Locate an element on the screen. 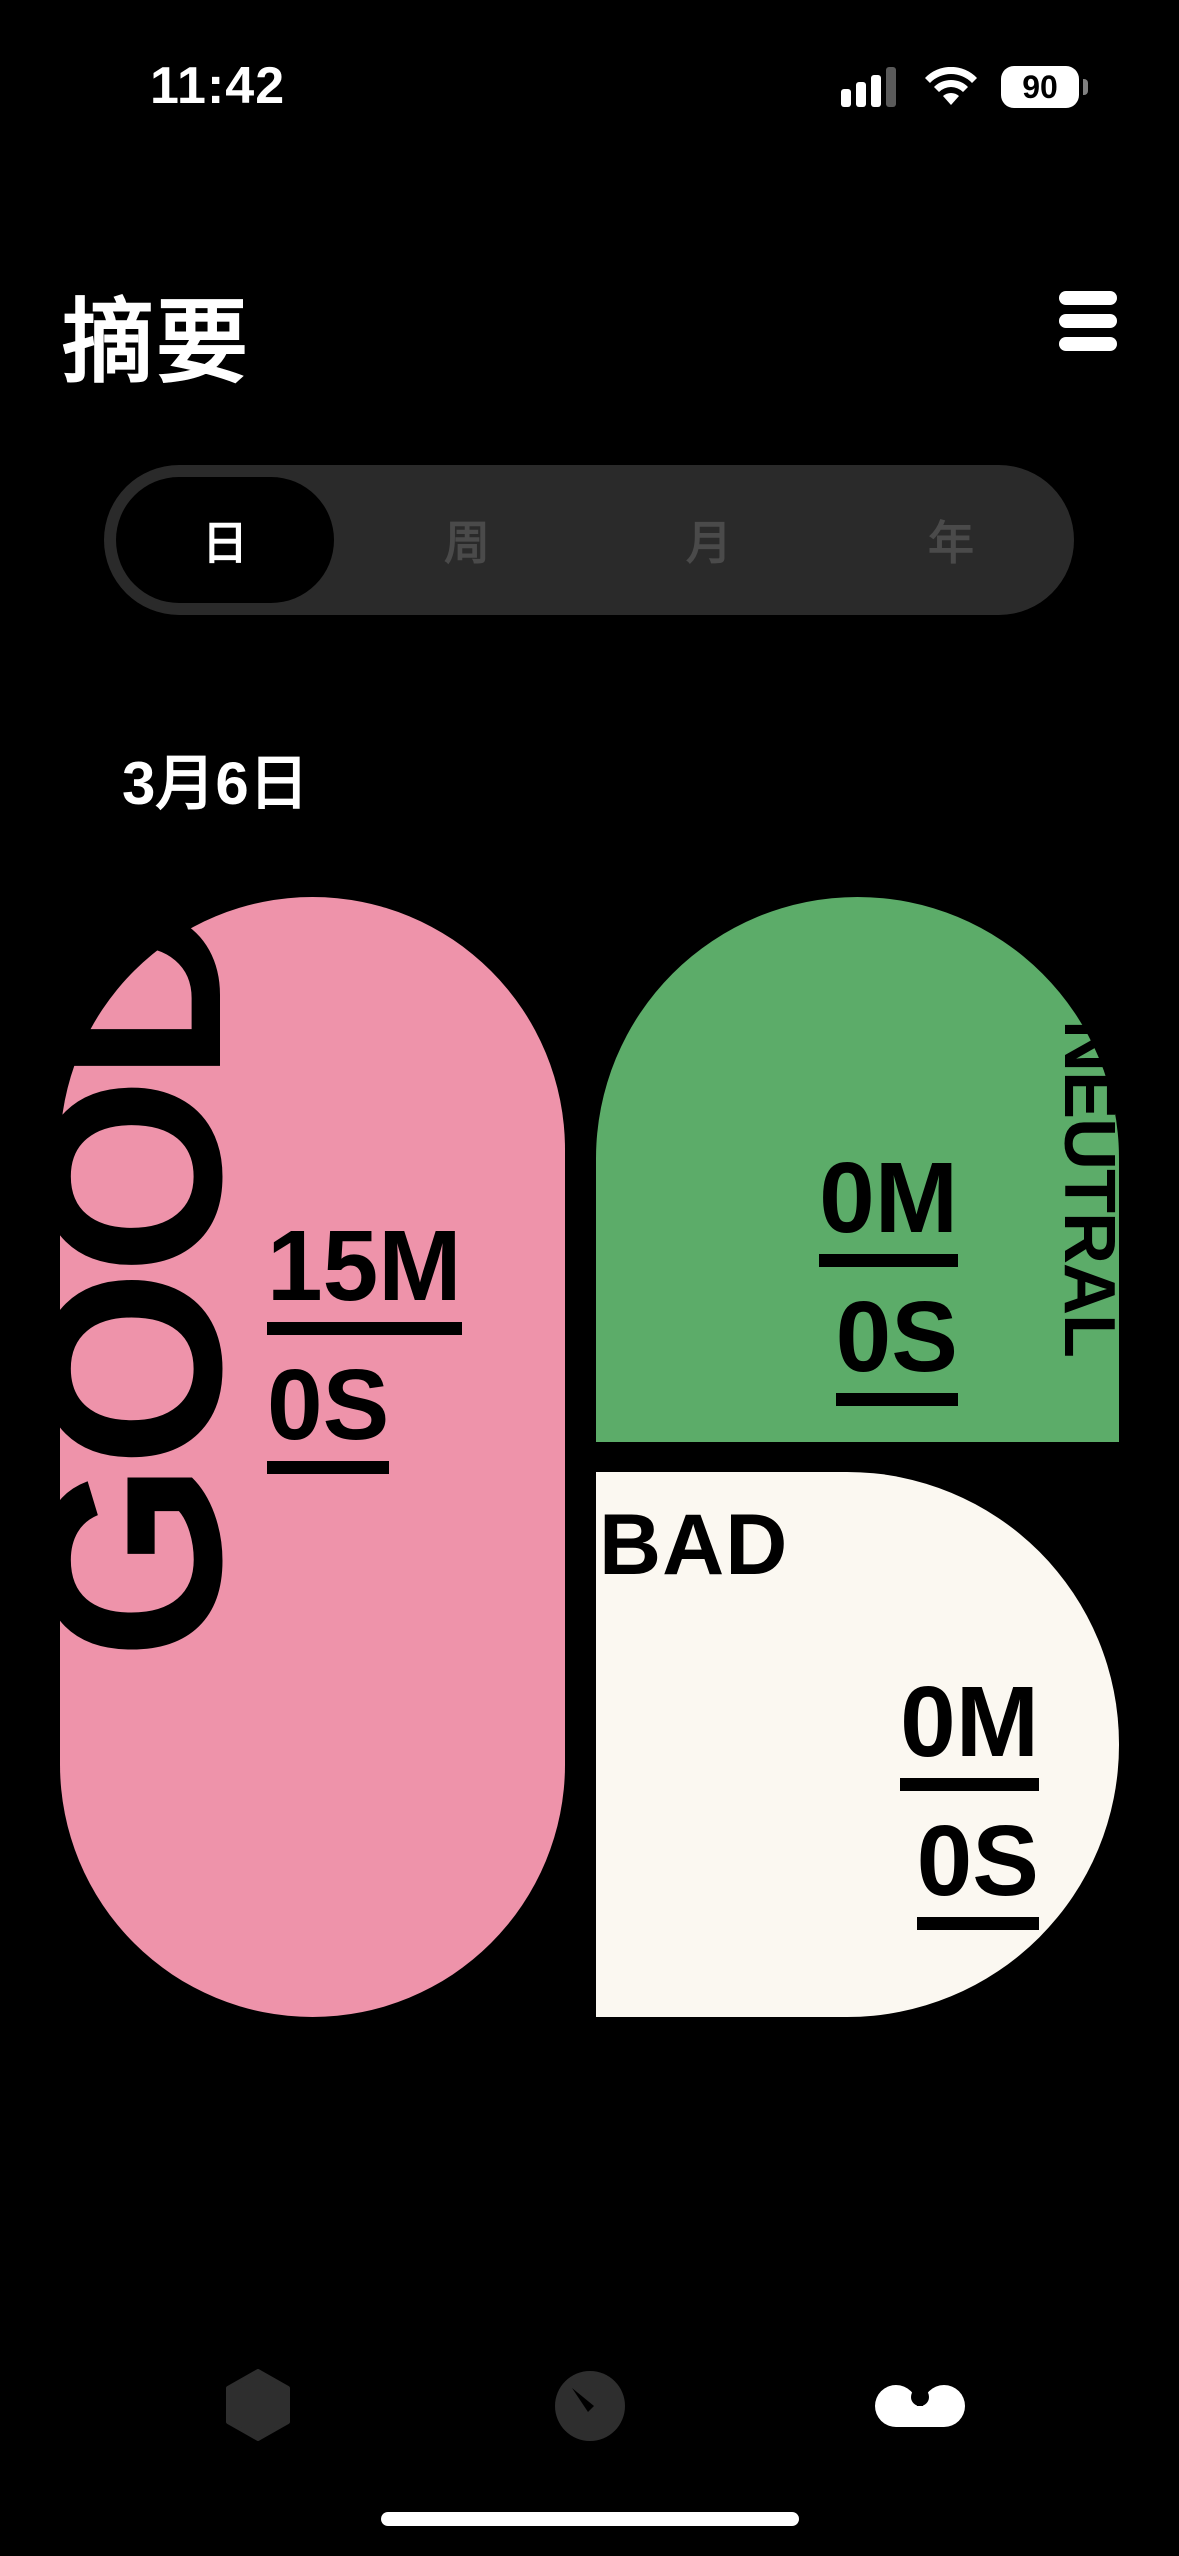 The height and width of the screenshot is (2556, 1179). neutral-minutes: 0M is located at coordinates (888, 1207).